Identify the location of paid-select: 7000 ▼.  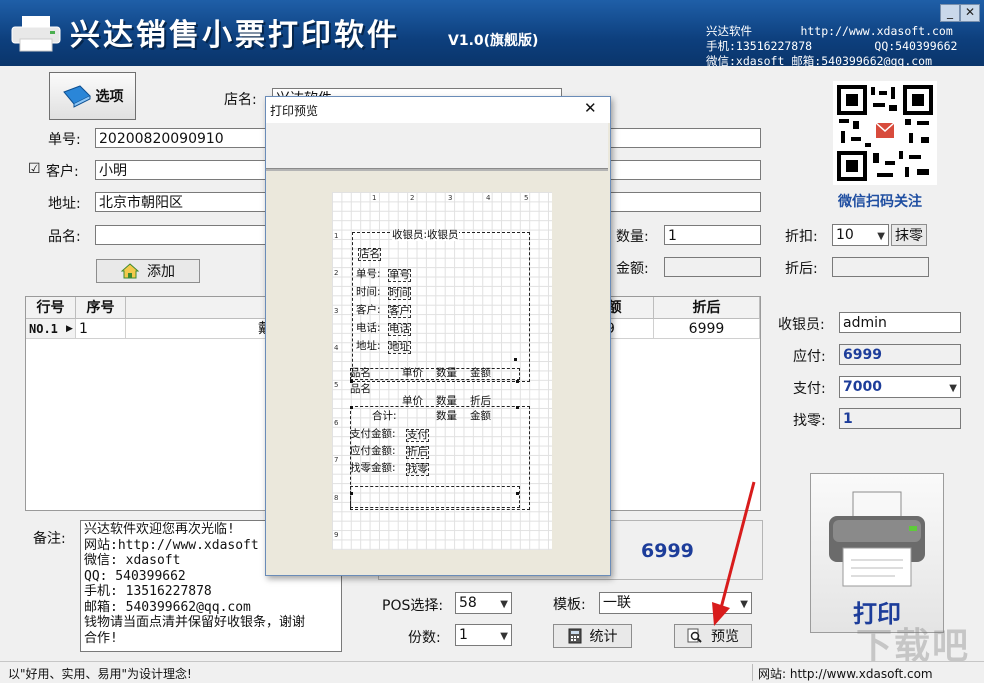
(900, 387).